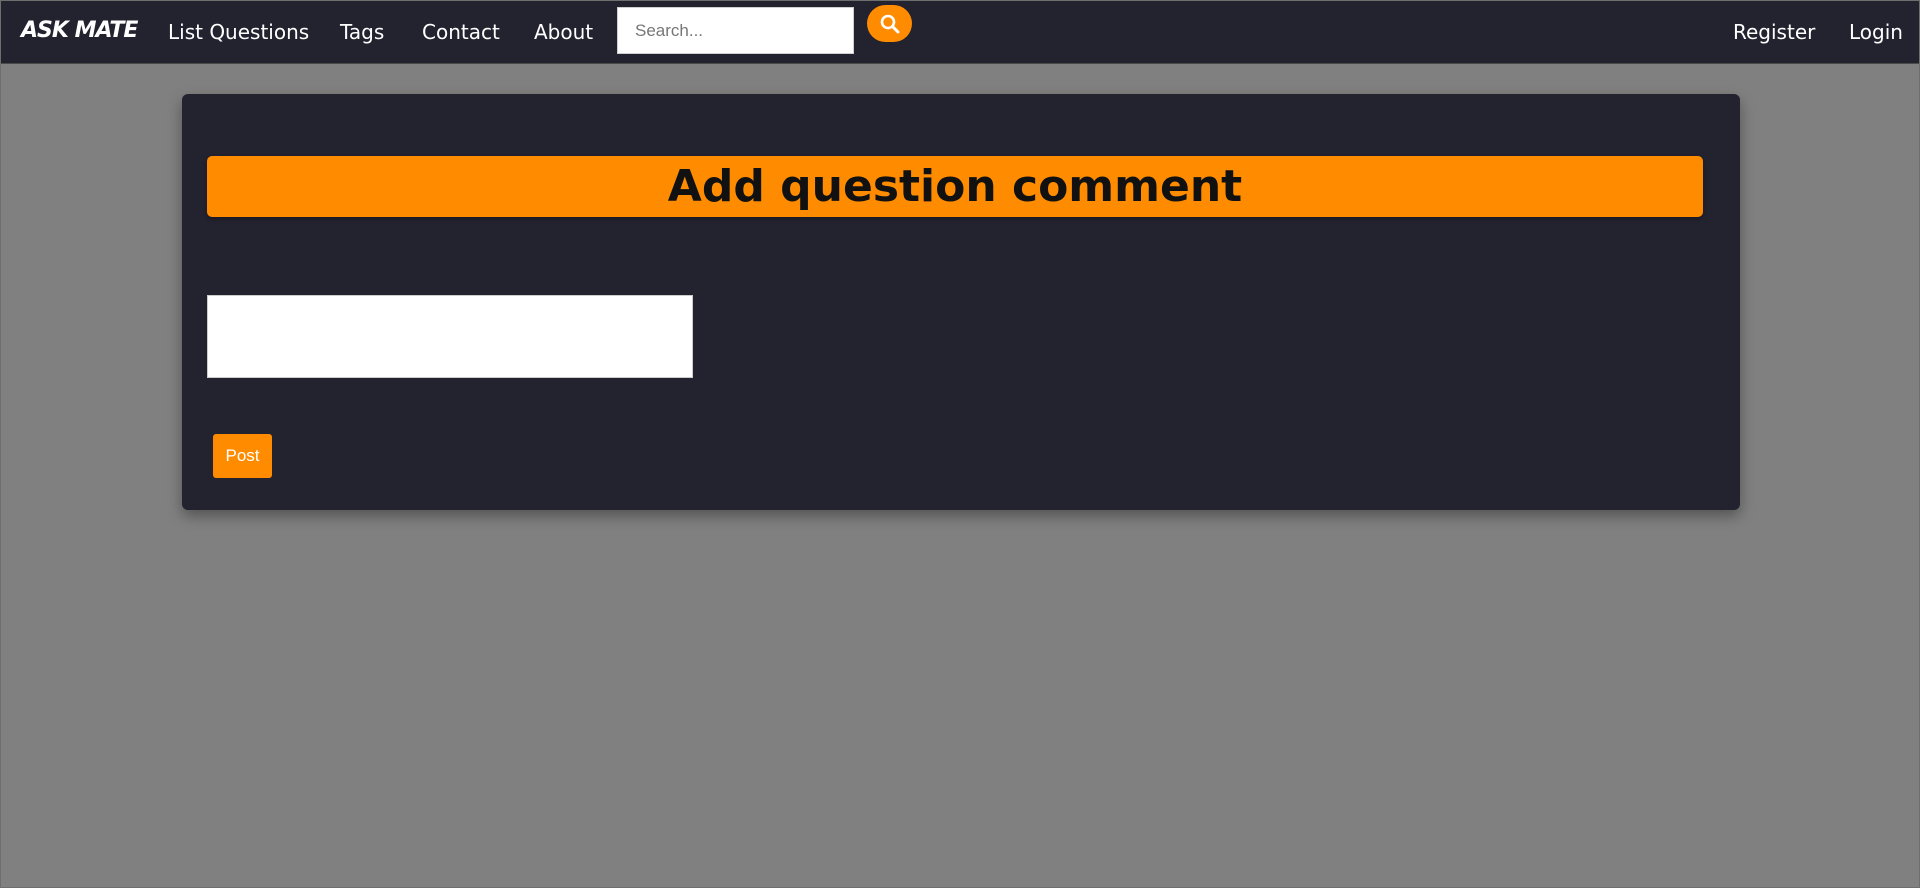 Image resolution: width=1920 pixels, height=893 pixels. I want to click on nav-link-tags: Tags, so click(362, 32).